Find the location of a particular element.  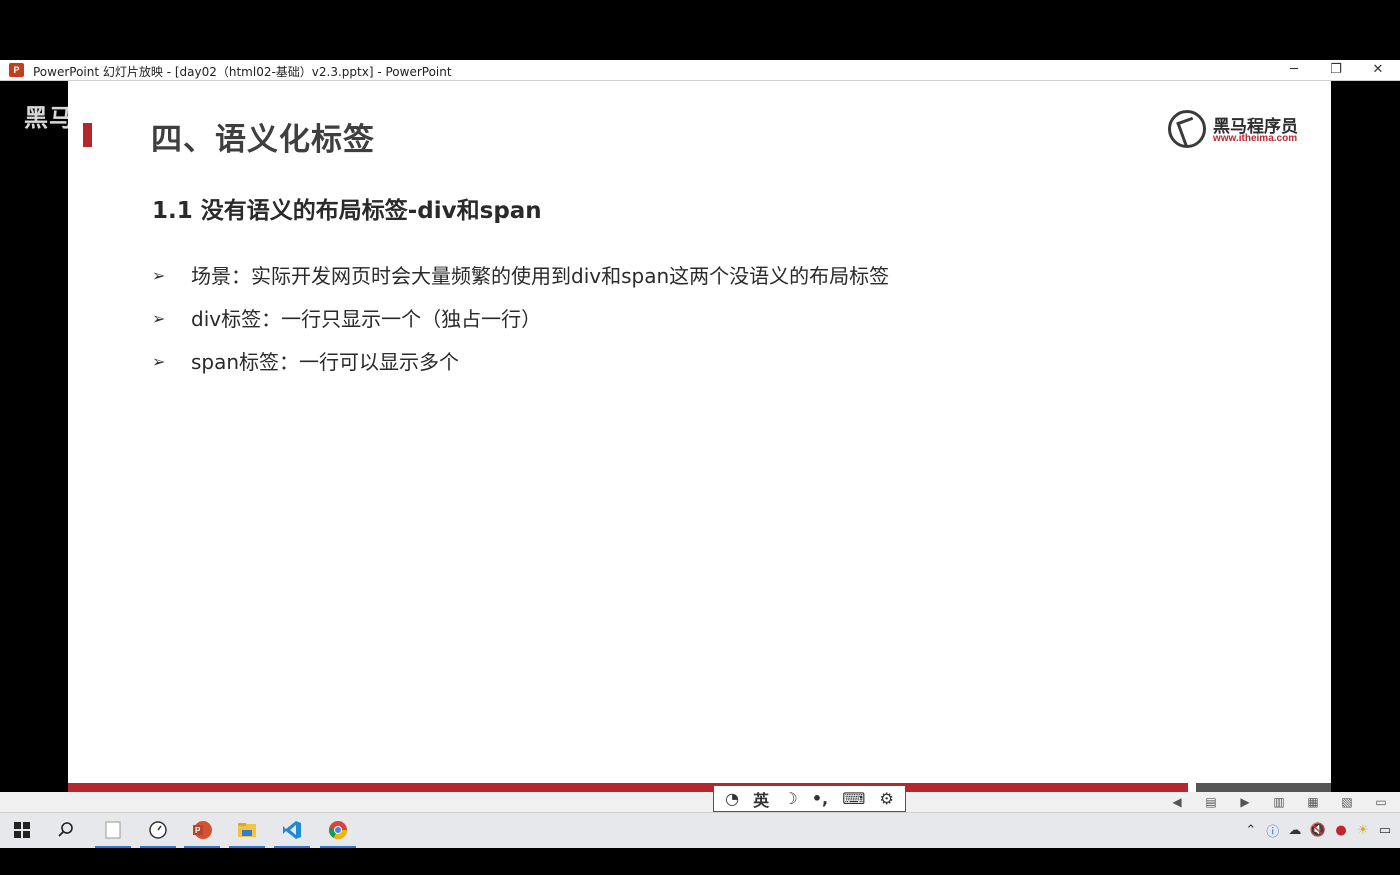

brand-logo: 黑马程序员 www.itheima.com is located at coordinates (1238, 129).